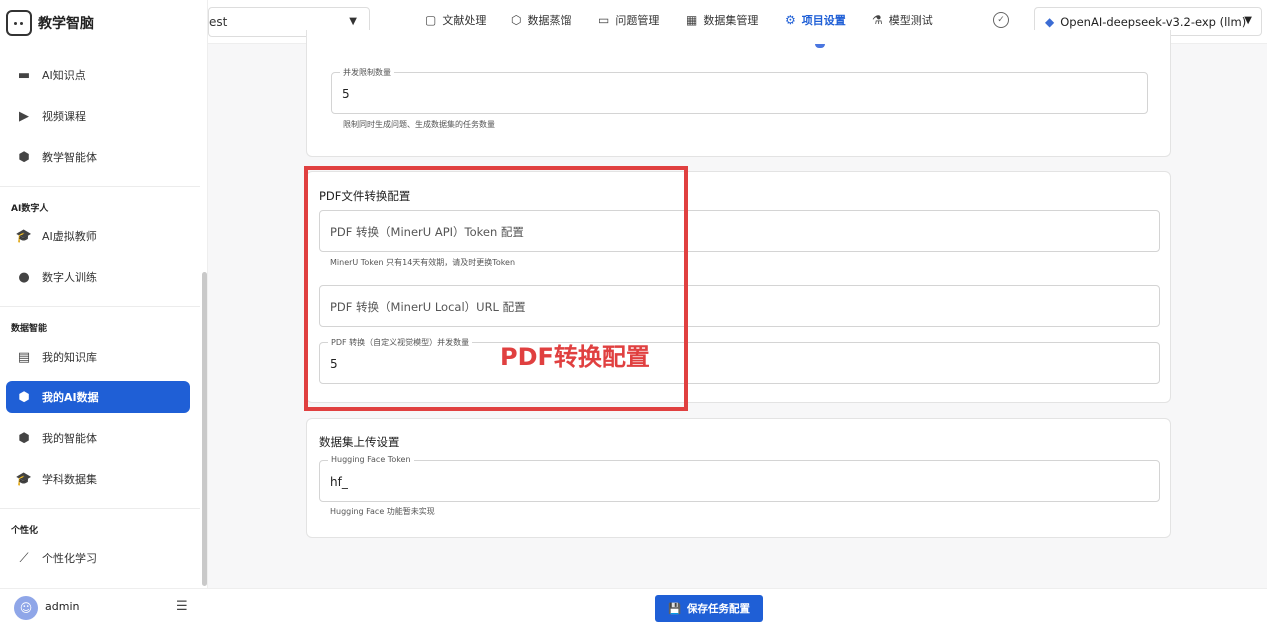 Image resolution: width=1267 pixels, height=622 pixels. Describe the element at coordinates (69, 479) in the screenshot. I see `sidebar-item-label: 学科数据集` at that location.